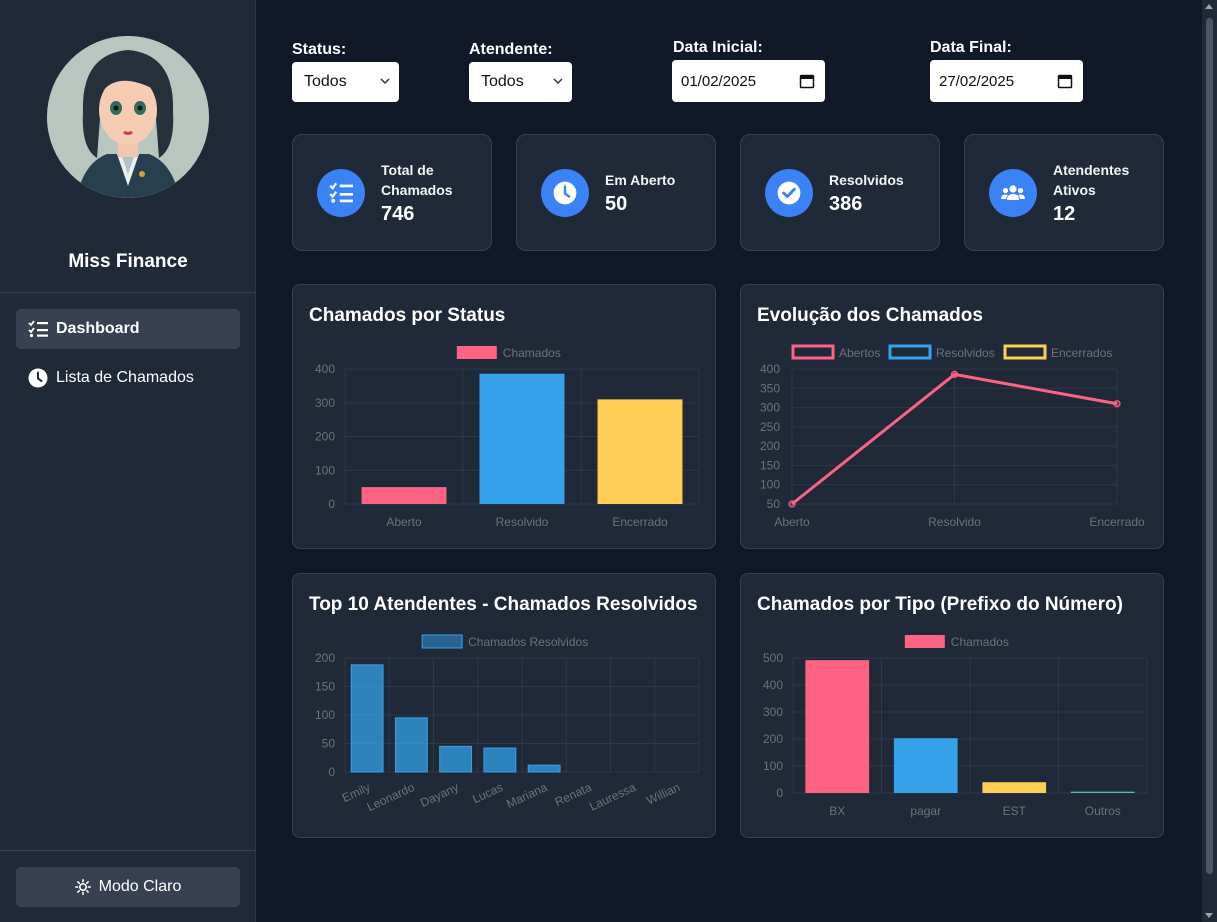 The width and height of the screenshot is (1217, 922). What do you see at coordinates (1006, 81) in the screenshot?
I see `data-final-input: 27/02/2025` at bounding box center [1006, 81].